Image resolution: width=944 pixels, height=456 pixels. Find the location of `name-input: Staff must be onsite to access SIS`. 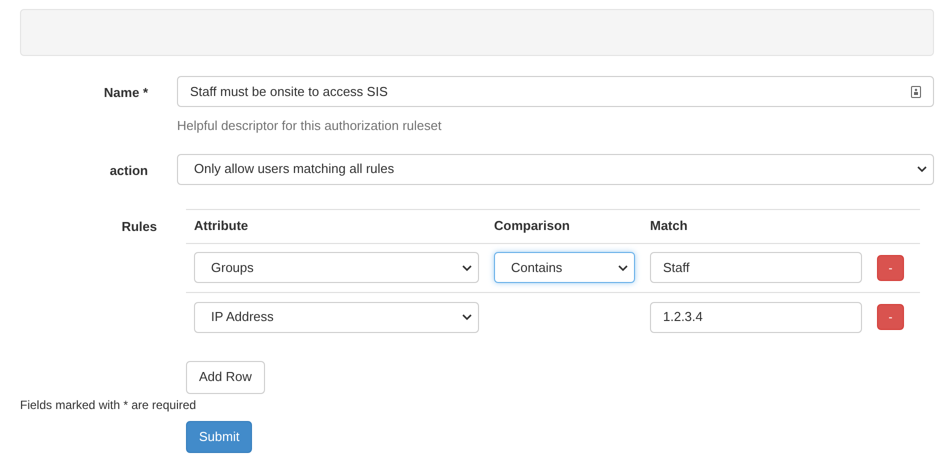

name-input: Staff must be onsite to access SIS is located at coordinates (555, 91).